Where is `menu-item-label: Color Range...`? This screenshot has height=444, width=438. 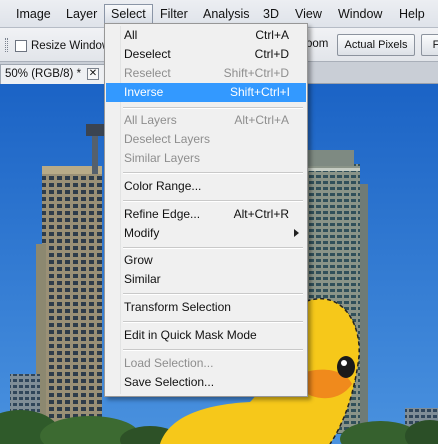
menu-item-label: Color Range... is located at coordinates (163, 186).